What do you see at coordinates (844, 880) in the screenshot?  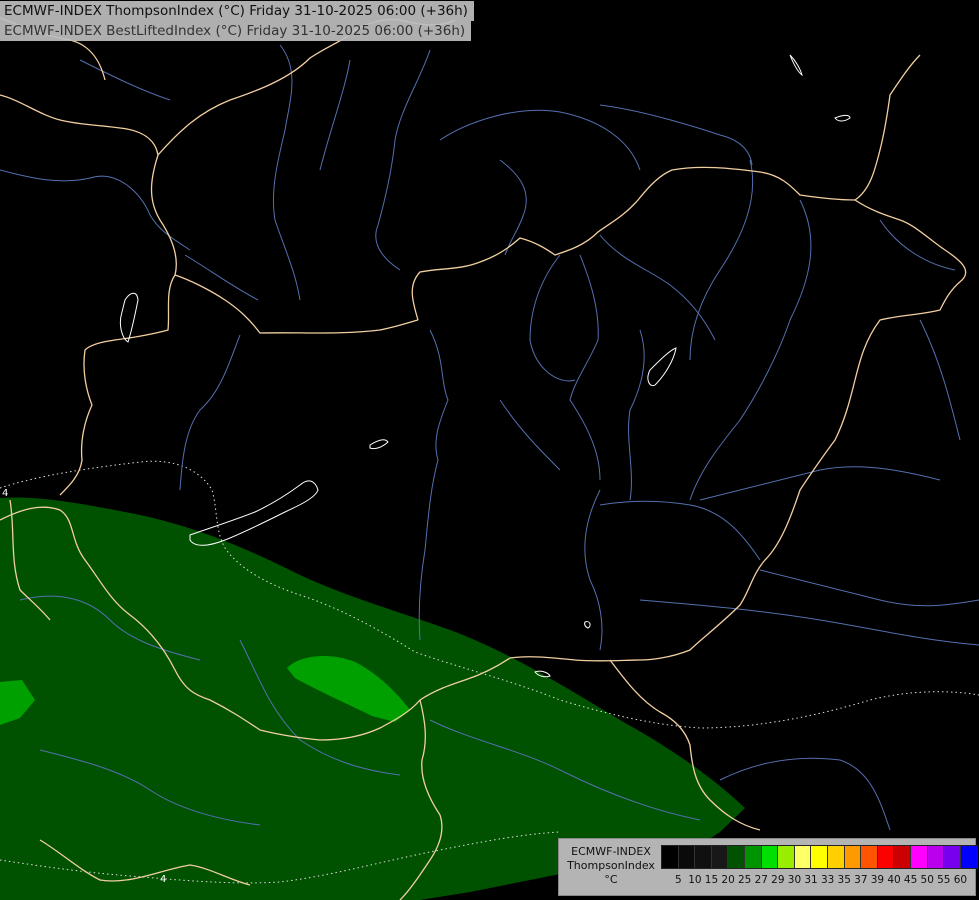 I see `legend-tick-label: 35` at bounding box center [844, 880].